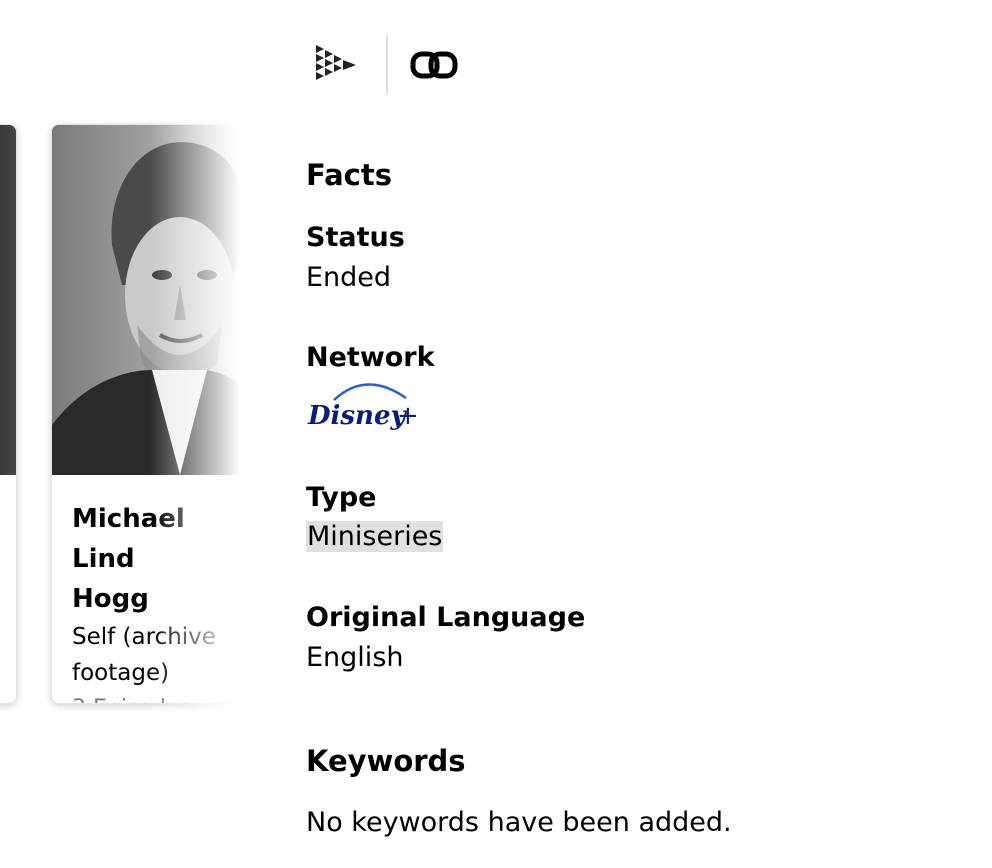  What do you see at coordinates (121, 673) in the screenshot?
I see `cast-character-line2: footage)` at bounding box center [121, 673].